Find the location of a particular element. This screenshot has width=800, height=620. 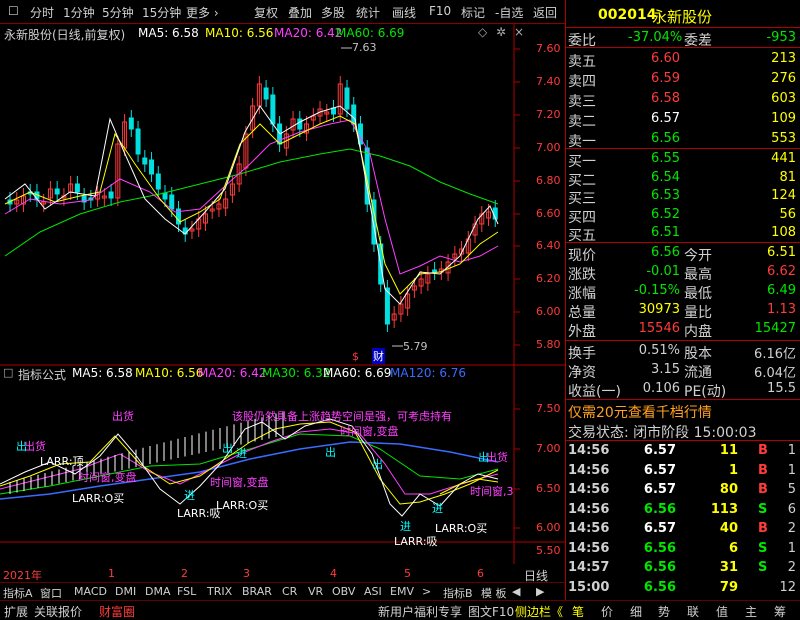

btn-f10: F10 is located at coordinates (440, 12).